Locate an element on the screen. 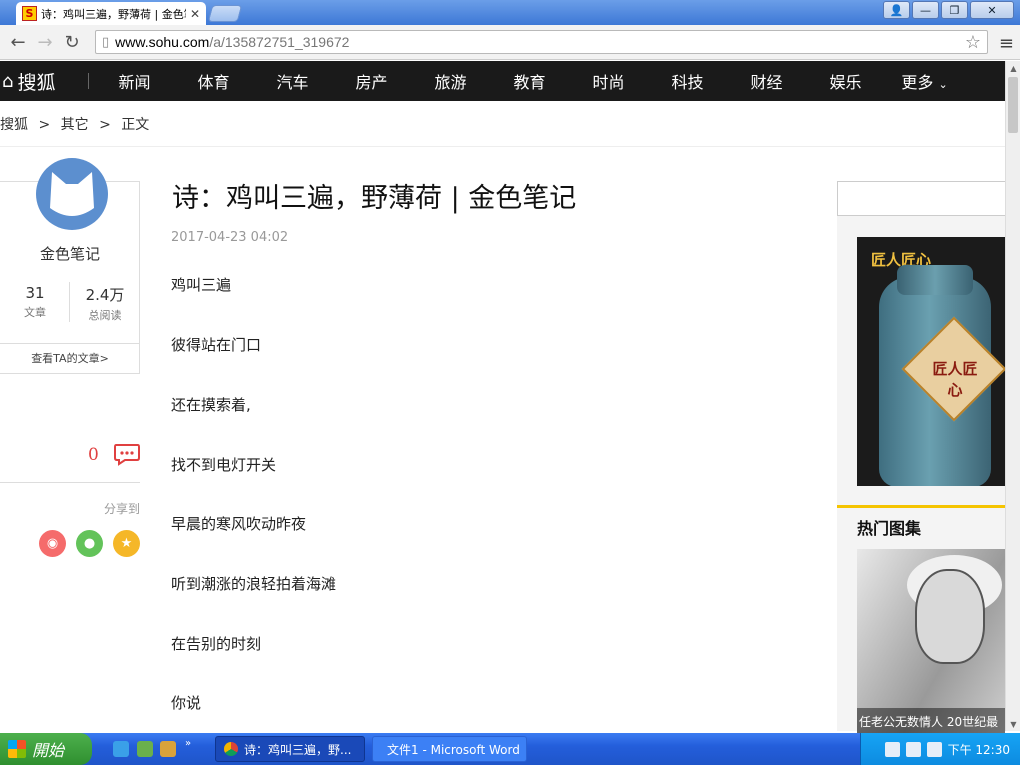 The height and width of the screenshot is (765, 1020). system-tray: 下午 12:30 is located at coordinates (940, 749).